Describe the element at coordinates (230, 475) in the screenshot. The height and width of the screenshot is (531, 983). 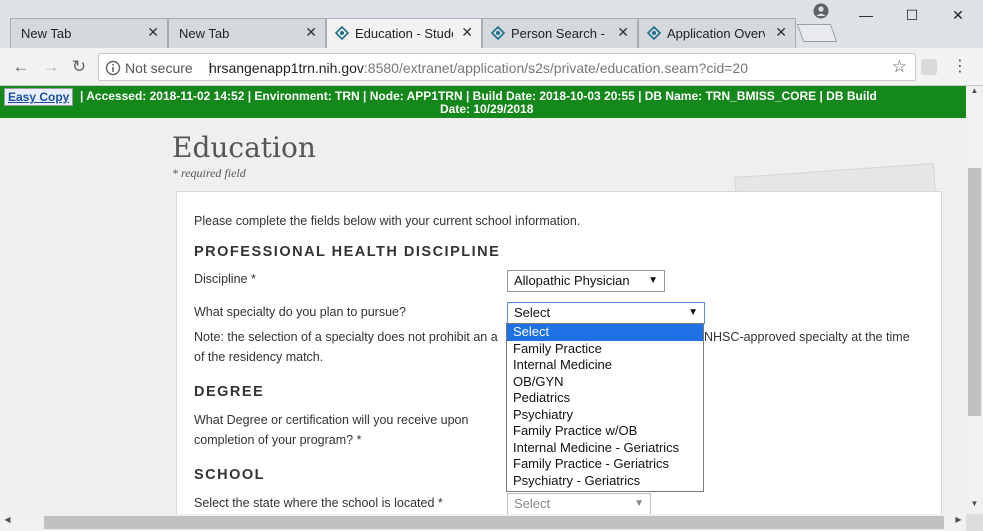
I see `section-school: SCHOOL` at that location.